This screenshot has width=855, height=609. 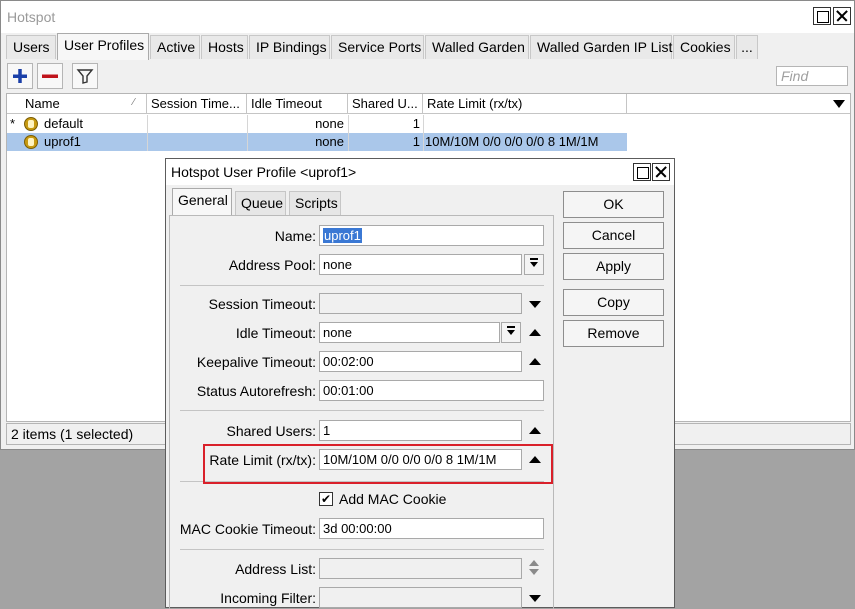 What do you see at coordinates (613, 235) in the screenshot?
I see `cancel-button: Cancel` at bounding box center [613, 235].